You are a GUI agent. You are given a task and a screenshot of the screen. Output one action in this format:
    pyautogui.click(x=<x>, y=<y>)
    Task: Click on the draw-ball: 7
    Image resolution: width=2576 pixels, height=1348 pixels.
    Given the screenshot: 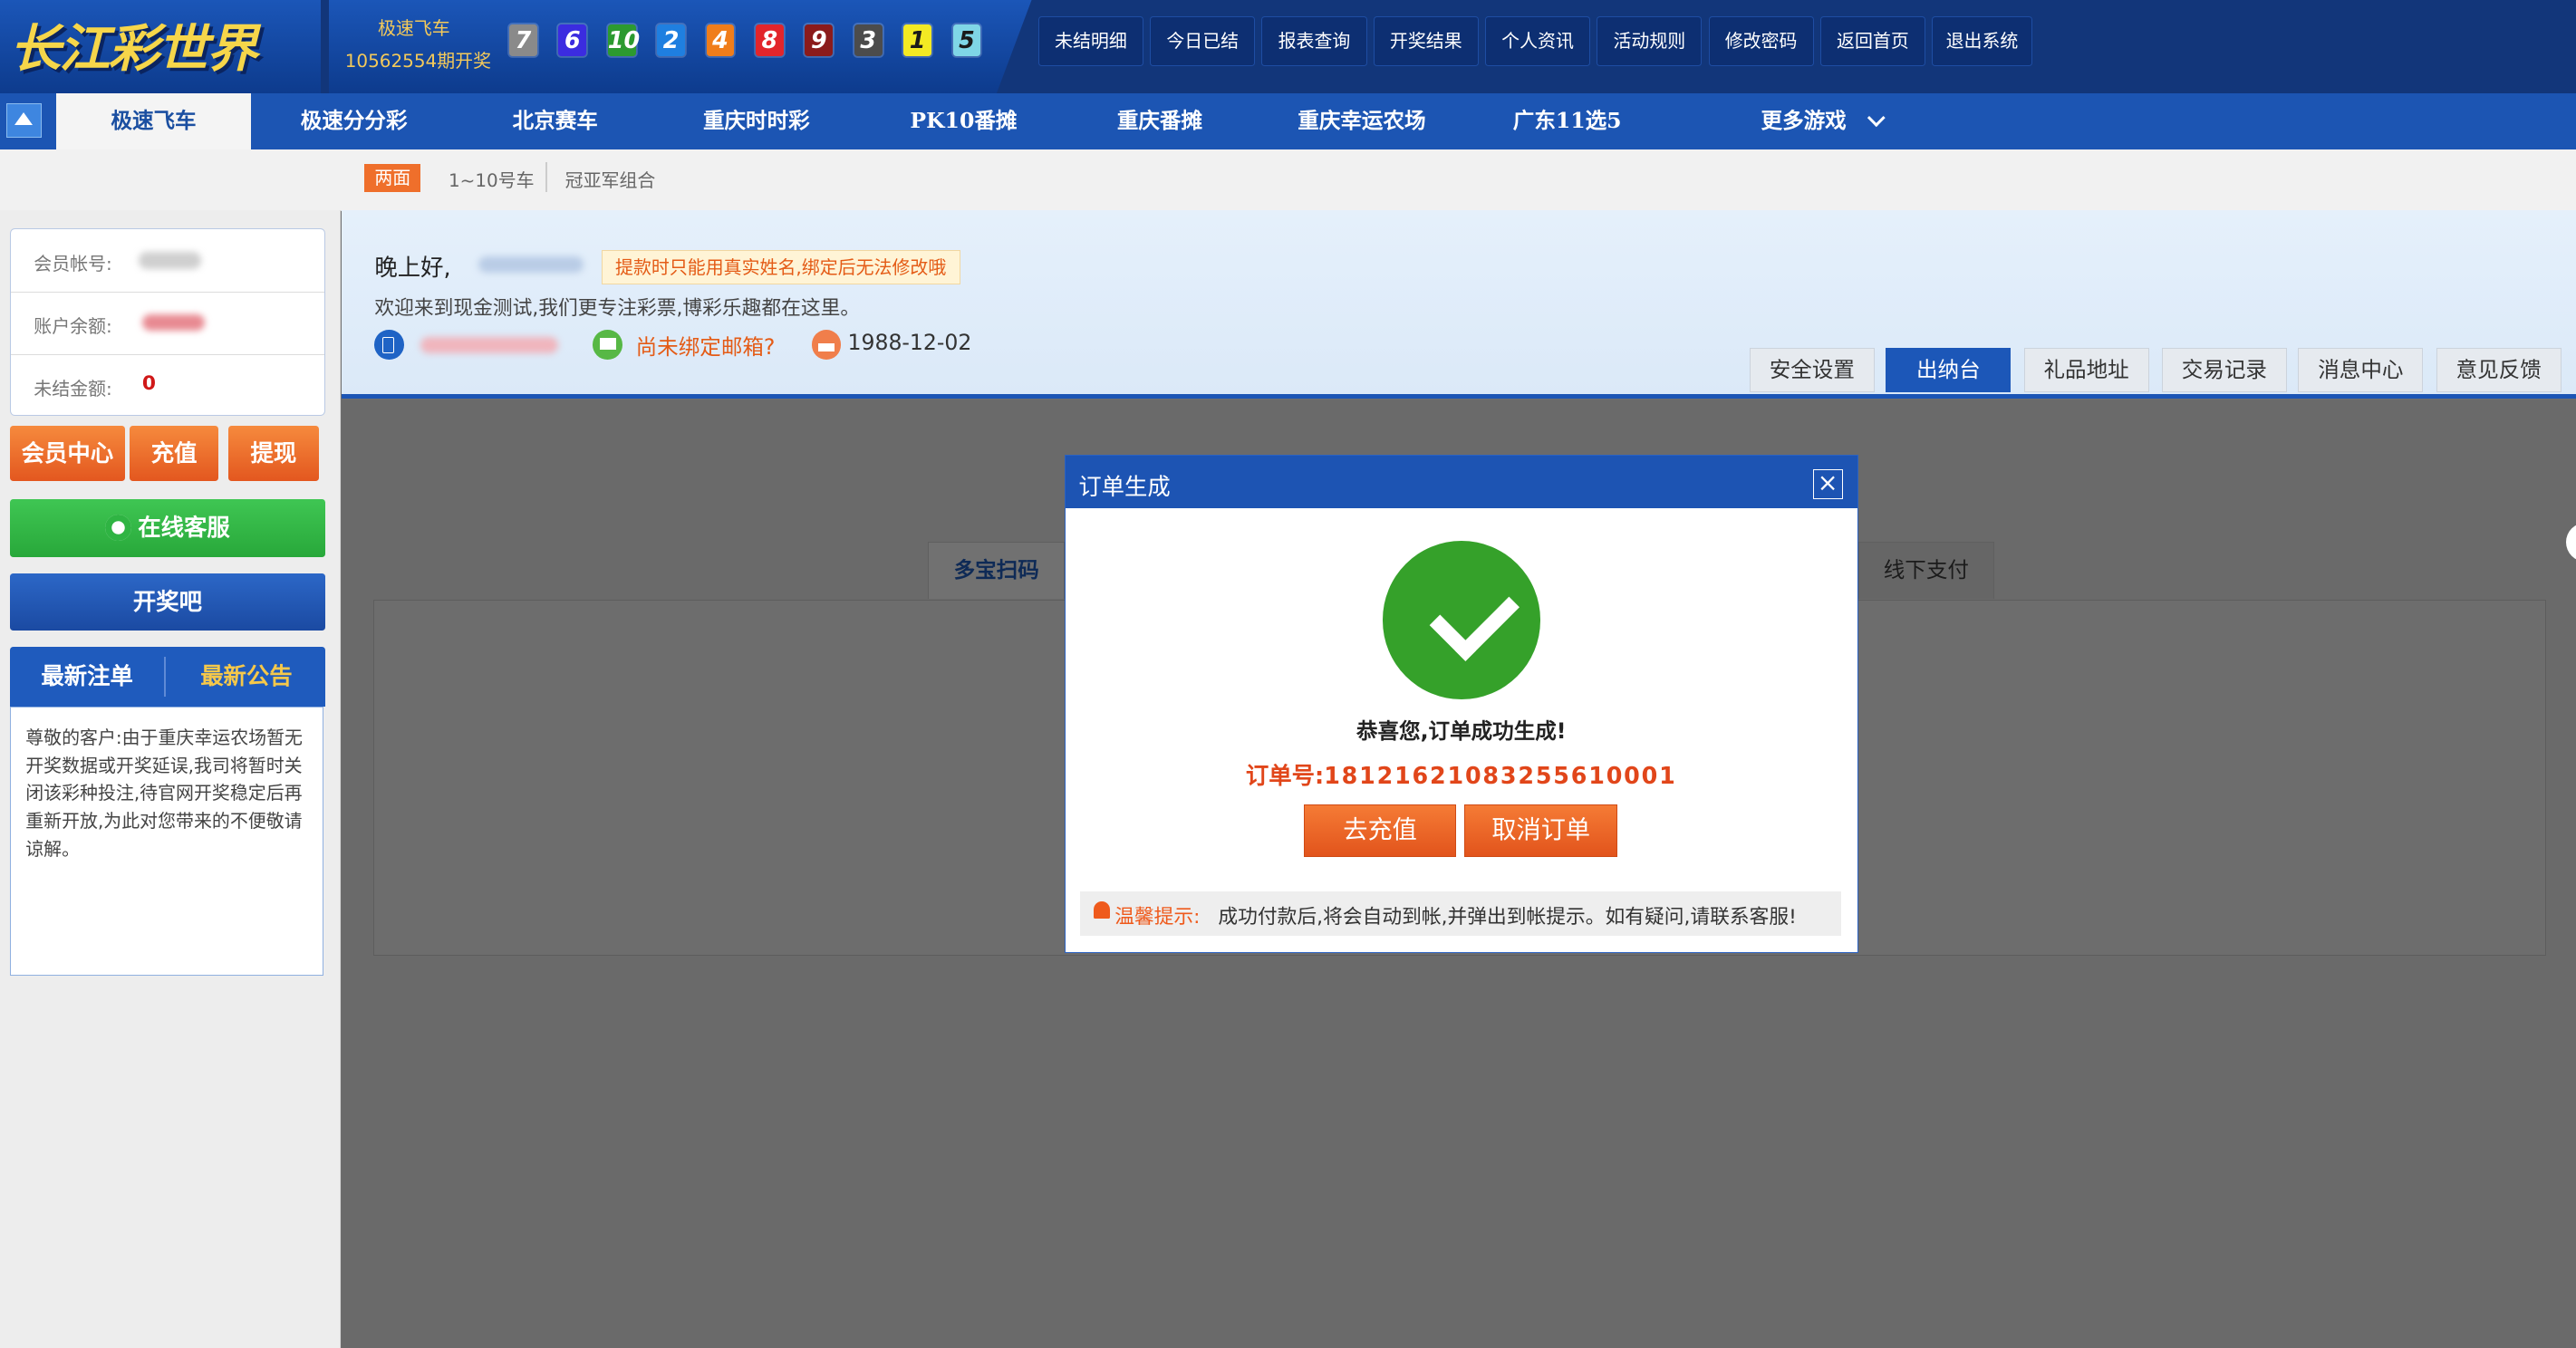 What is the action you would take?
    pyautogui.click(x=523, y=40)
    